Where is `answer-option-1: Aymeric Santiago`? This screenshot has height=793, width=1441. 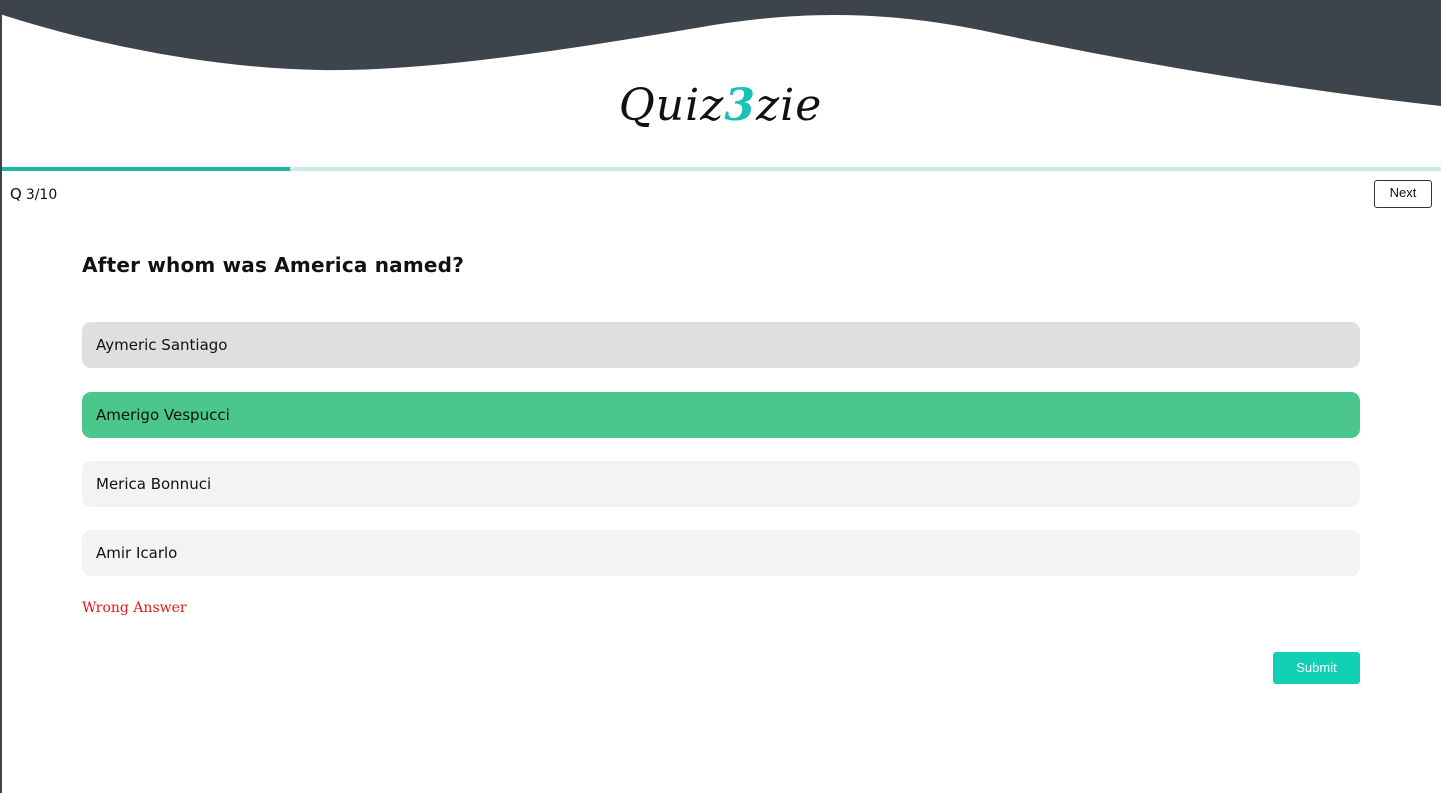
answer-option-1: Aymeric Santiago is located at coordinates (721, 345).